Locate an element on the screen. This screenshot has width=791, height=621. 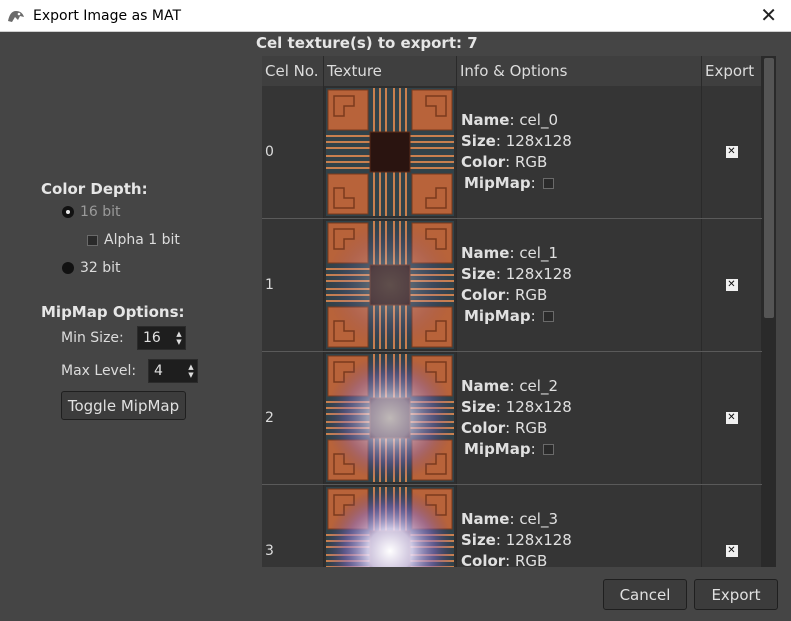
cel-number: 2 is located at coordinates (293, 418).